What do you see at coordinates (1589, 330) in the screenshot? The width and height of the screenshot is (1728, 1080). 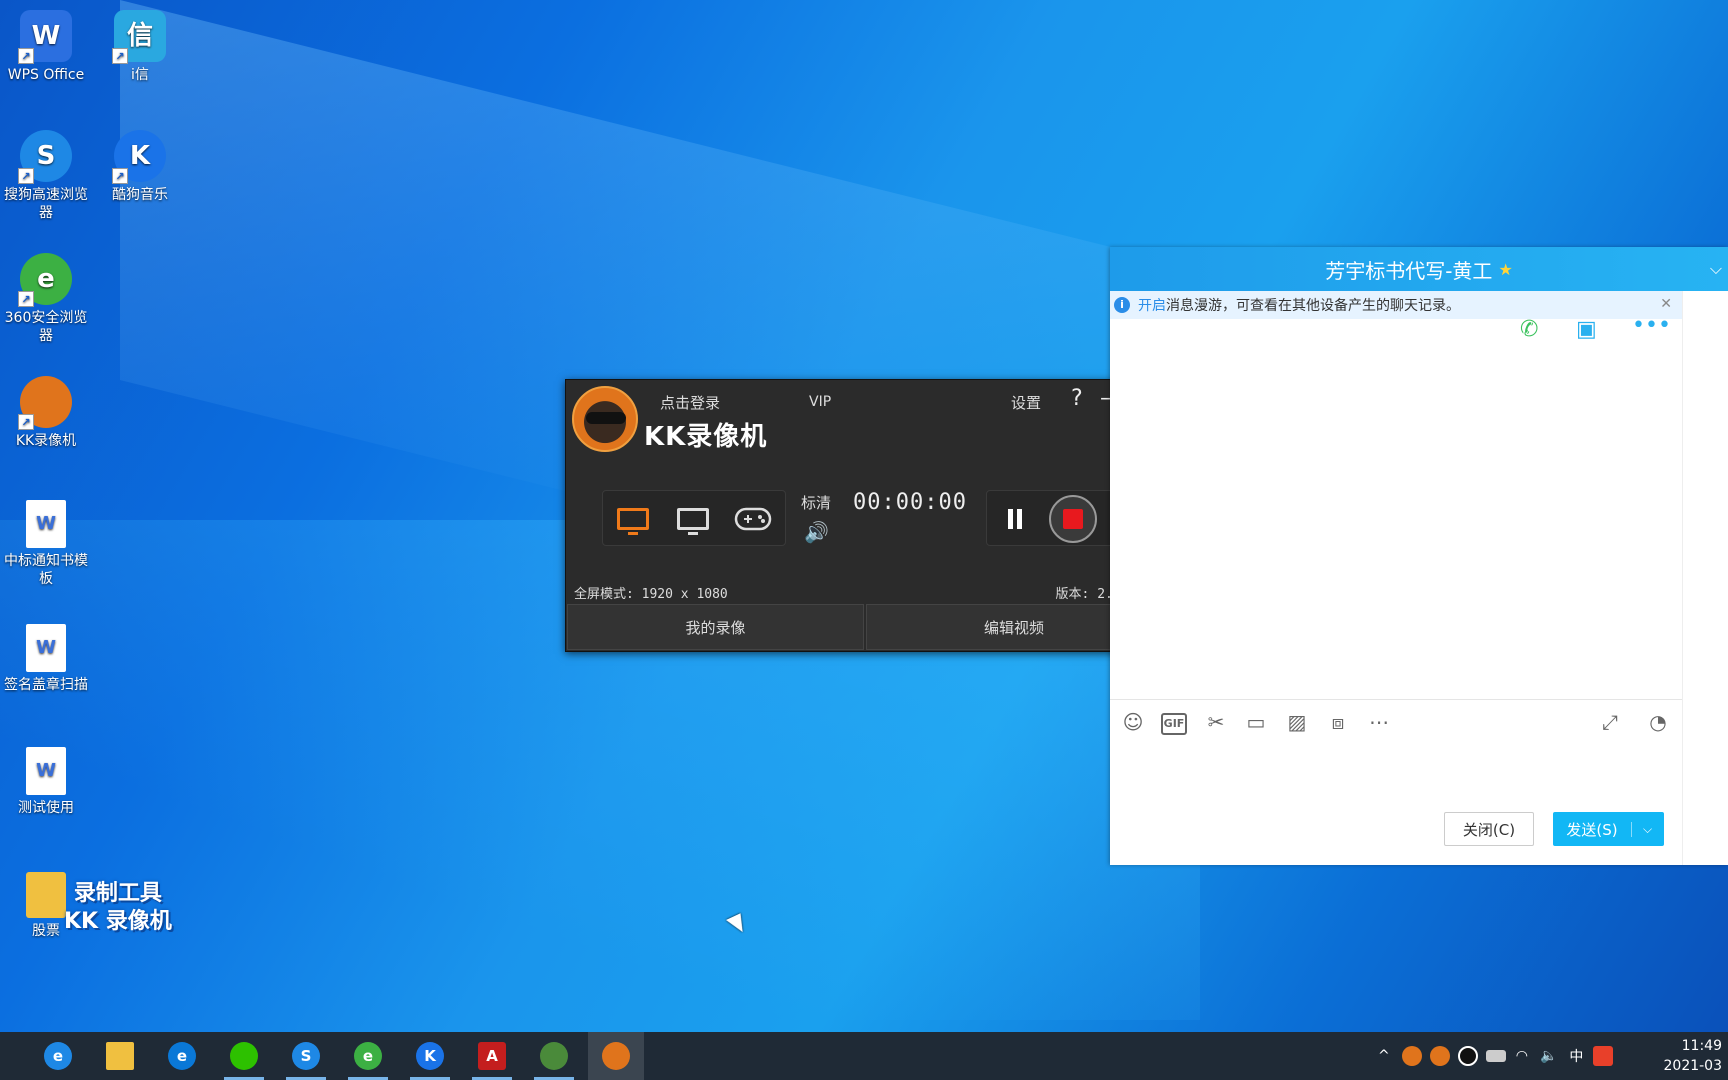 I see `video-call-icon: ▣` at bounding box center [1589, 330].